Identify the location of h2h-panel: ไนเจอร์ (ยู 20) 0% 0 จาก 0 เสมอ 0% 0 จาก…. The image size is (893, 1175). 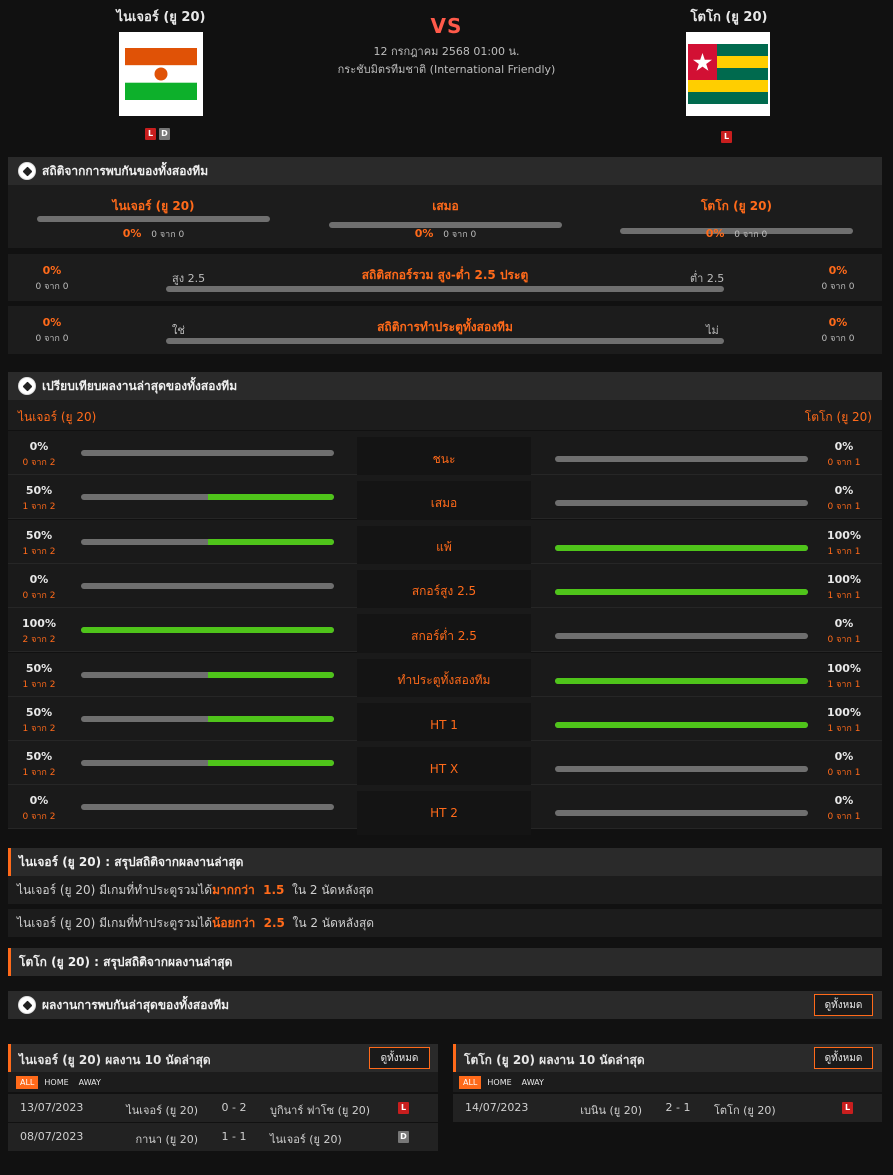
(445, 216).